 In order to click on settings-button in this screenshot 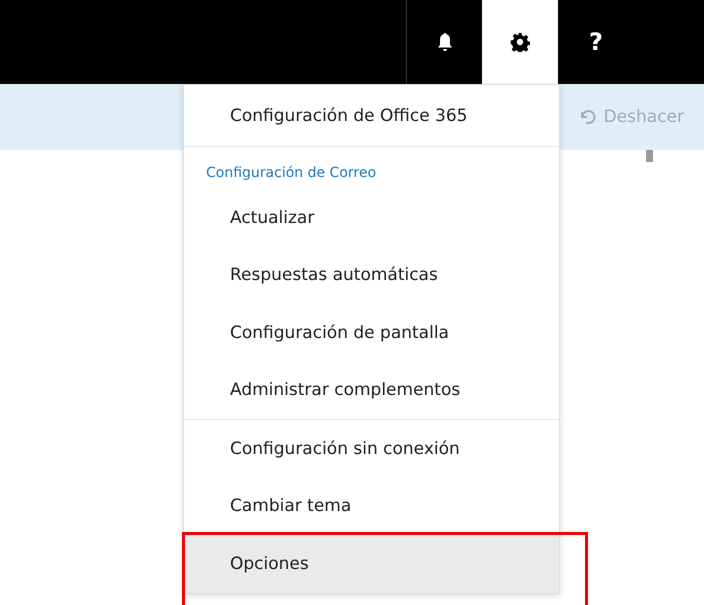, I will do `click(520, 42)`.